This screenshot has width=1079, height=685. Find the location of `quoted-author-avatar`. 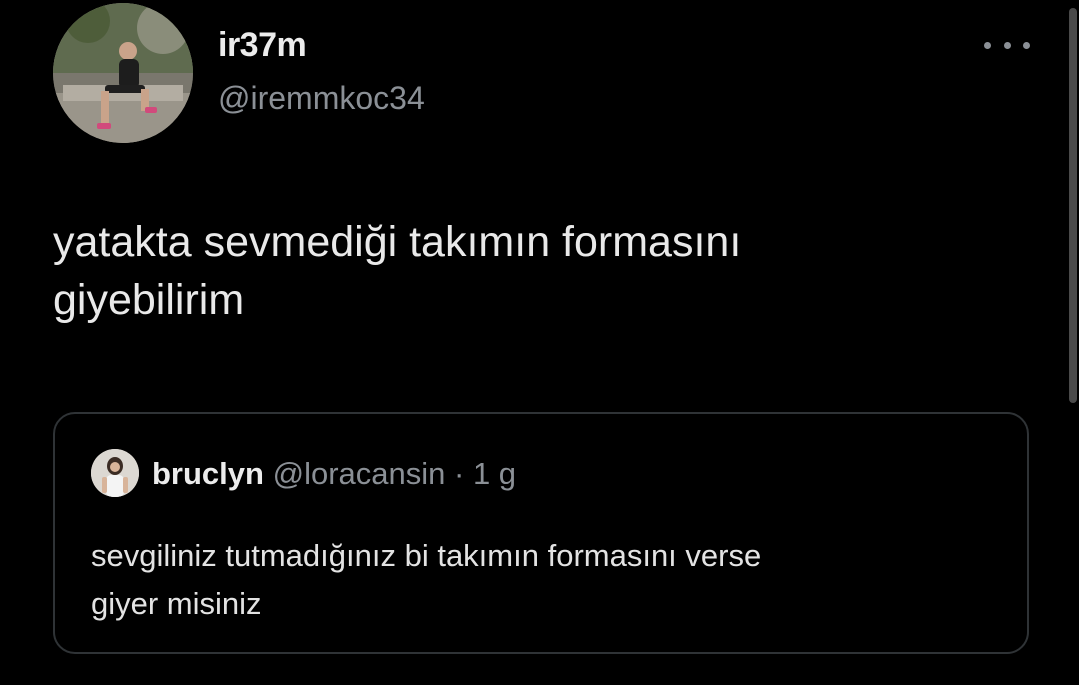

quoted-author-avatar is located at coordinates (115, 473).